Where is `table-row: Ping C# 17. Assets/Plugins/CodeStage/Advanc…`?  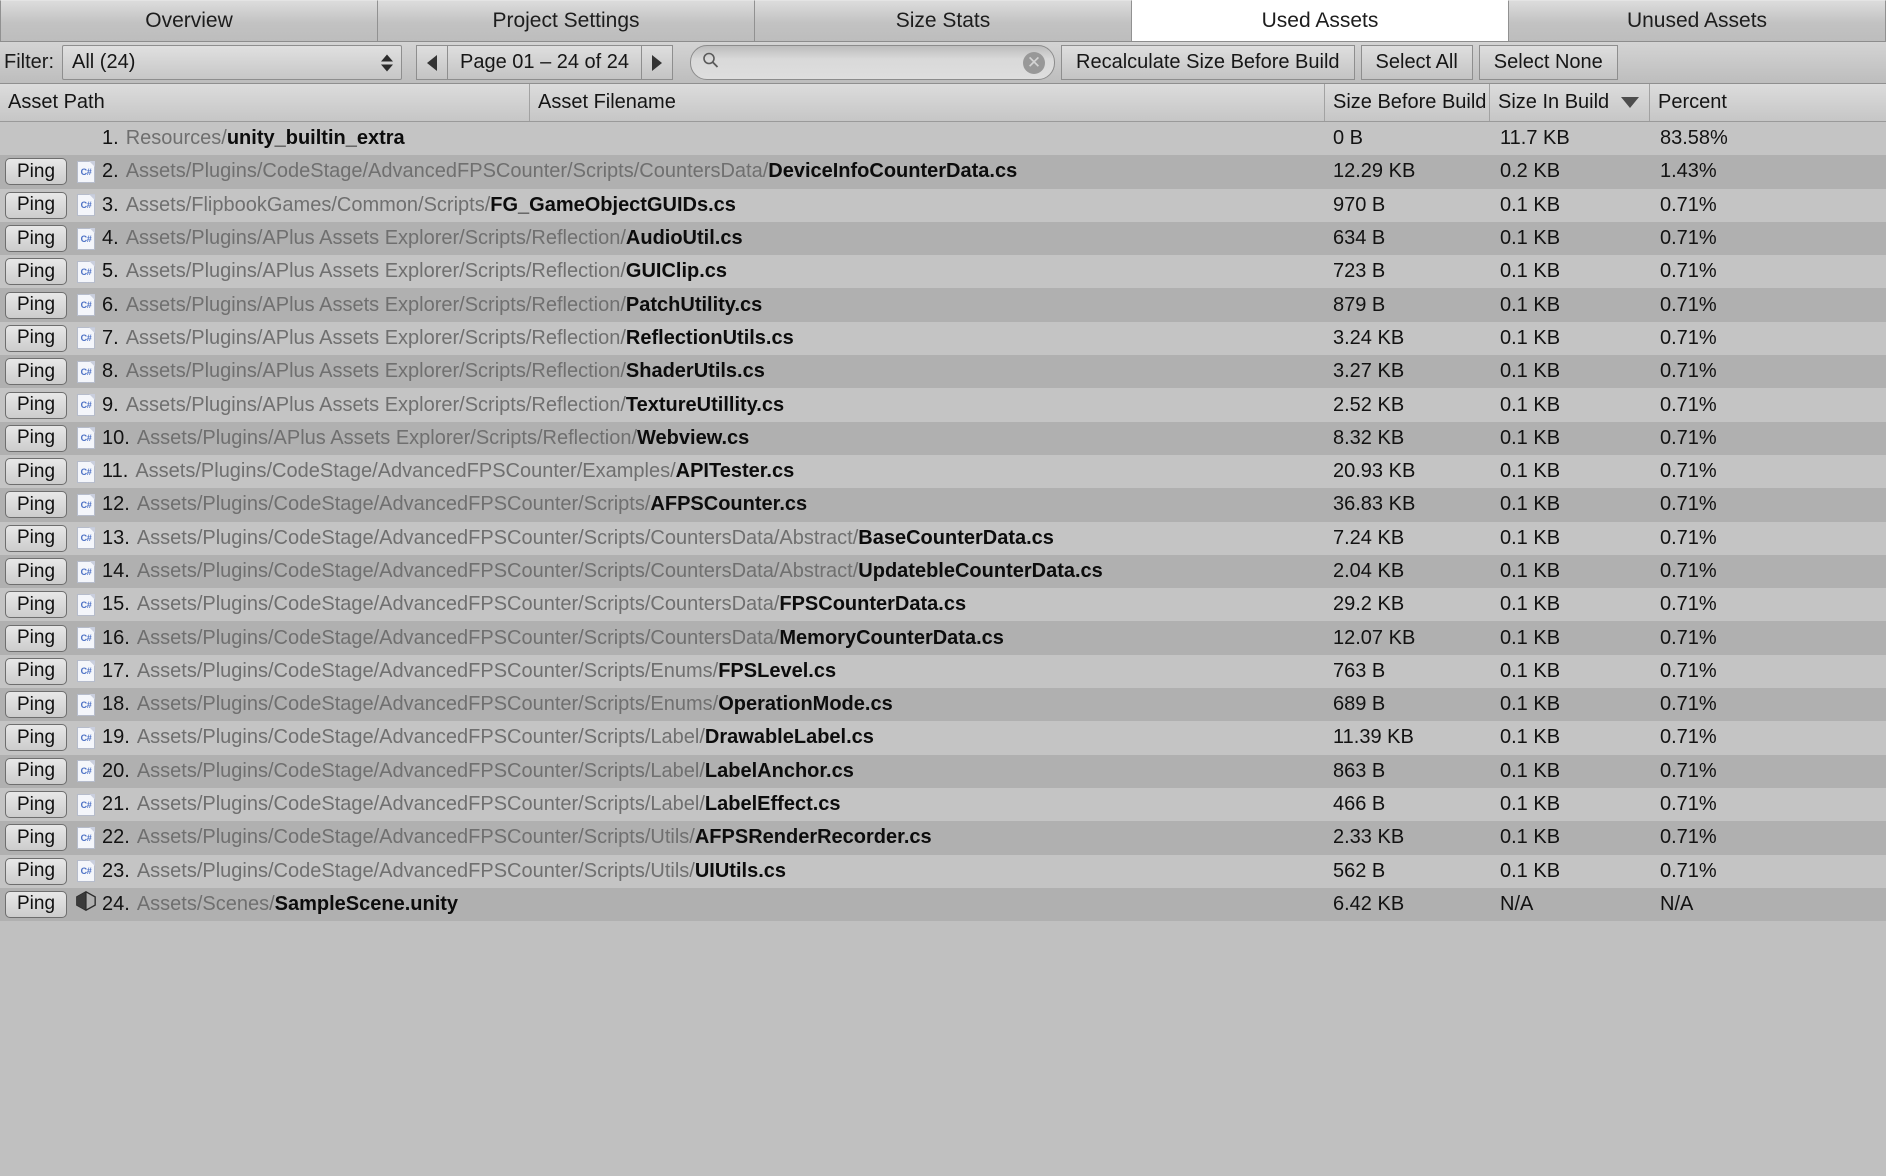
table-row: Ping C# 17. Assets/Plugins/CodeStage/Advanc… is located at coordinates (943, 671).